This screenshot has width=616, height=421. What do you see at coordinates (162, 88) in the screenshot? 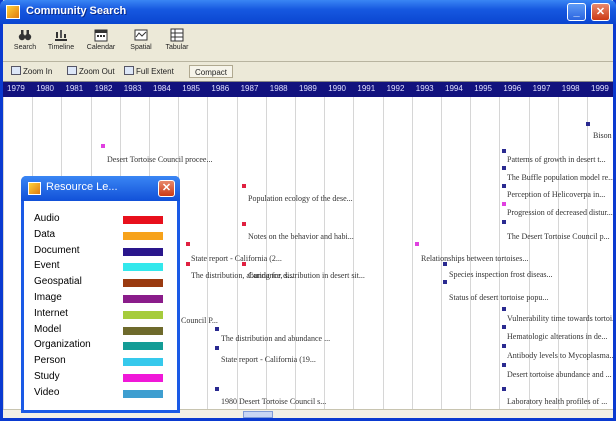
I see `year-label: 1984` at bounding box center [162, 88].